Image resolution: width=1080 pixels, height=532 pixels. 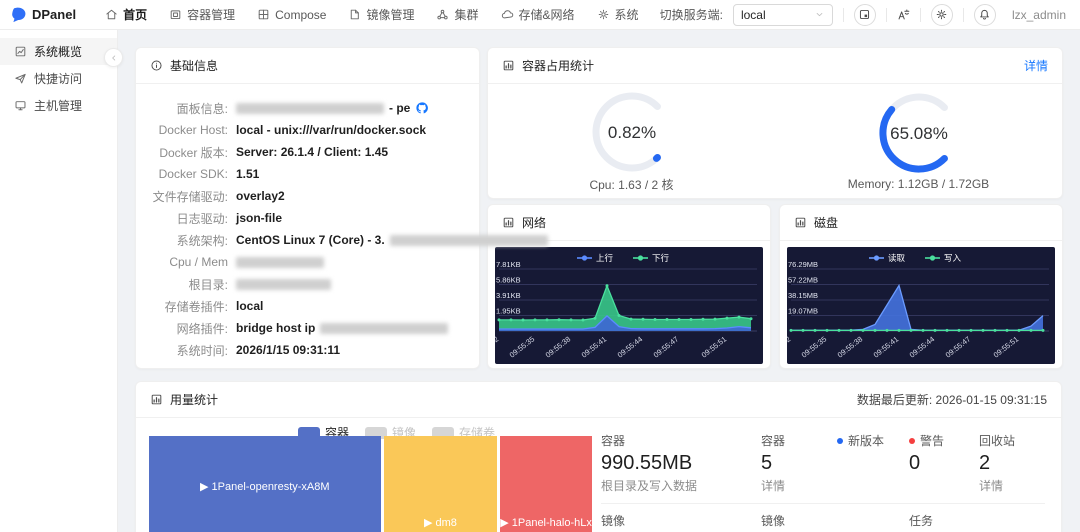 What do you see at coordinates (457, 15) in the screenshot?
I see `nav-item-4: 集群` at bounding box center [457, 15].